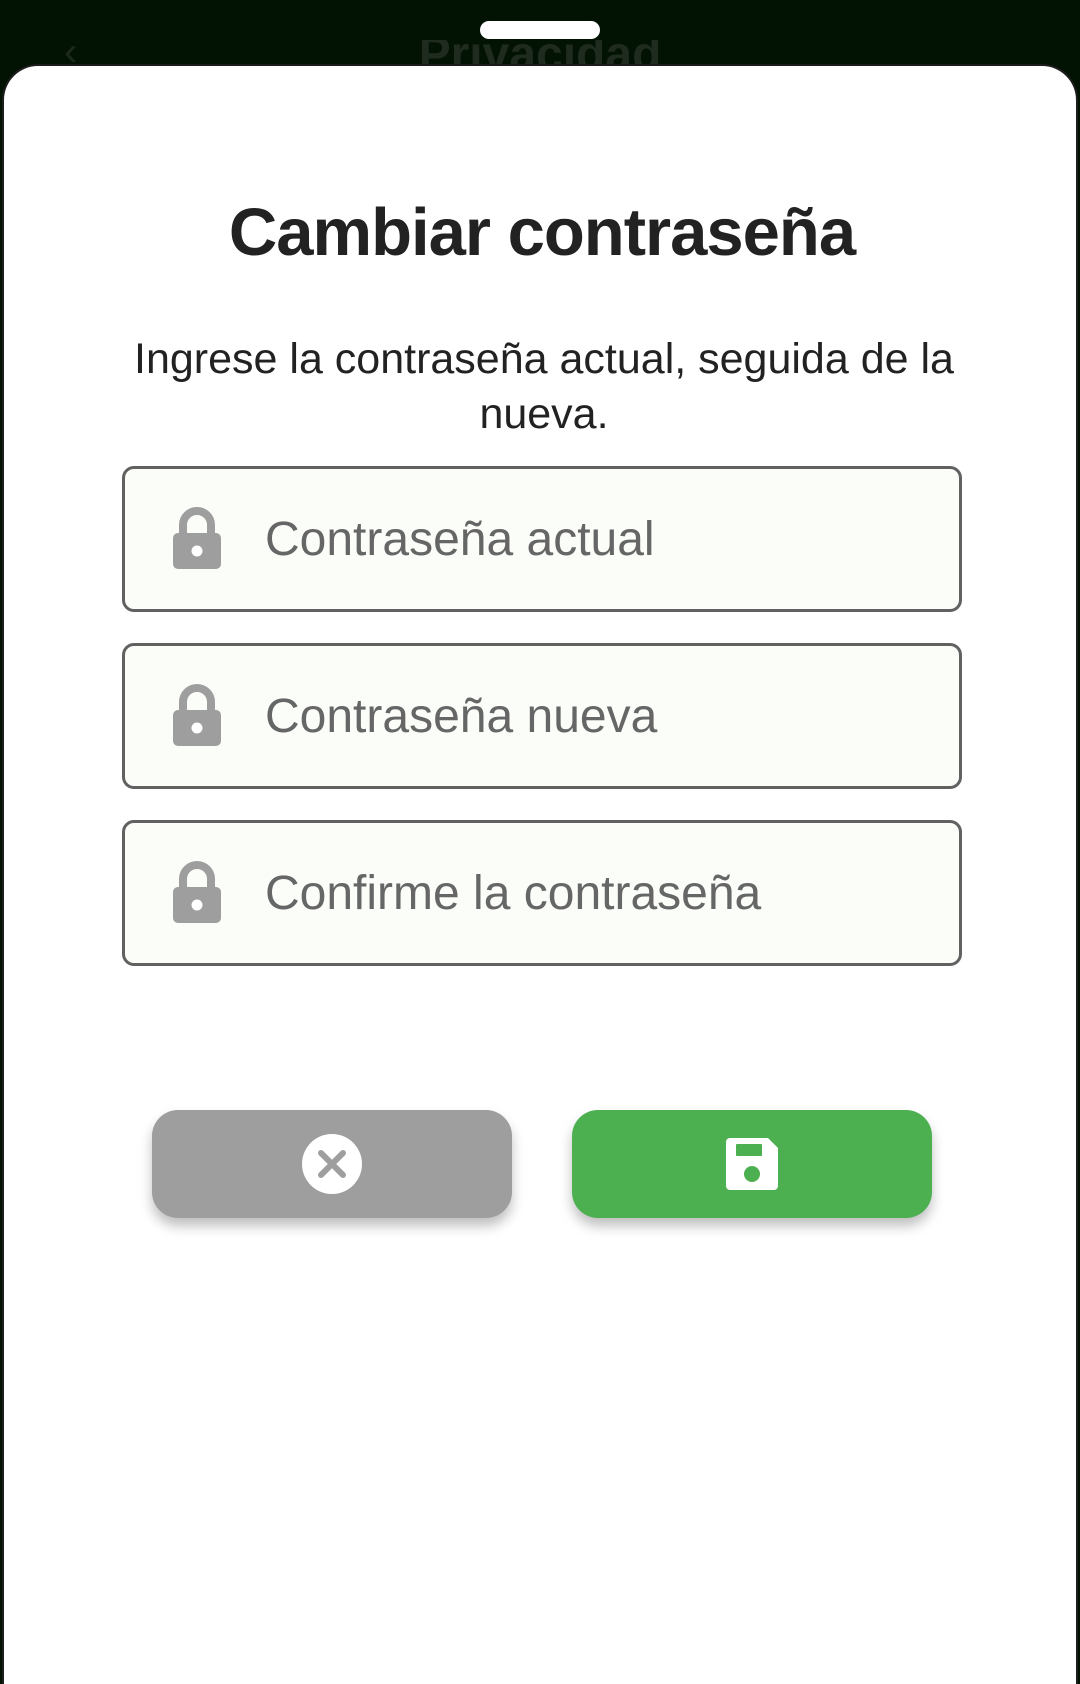 The height and width of the screenshot is (1684, 1080). I want to click on back-arrow-icon: ‹, so click(71, 52).